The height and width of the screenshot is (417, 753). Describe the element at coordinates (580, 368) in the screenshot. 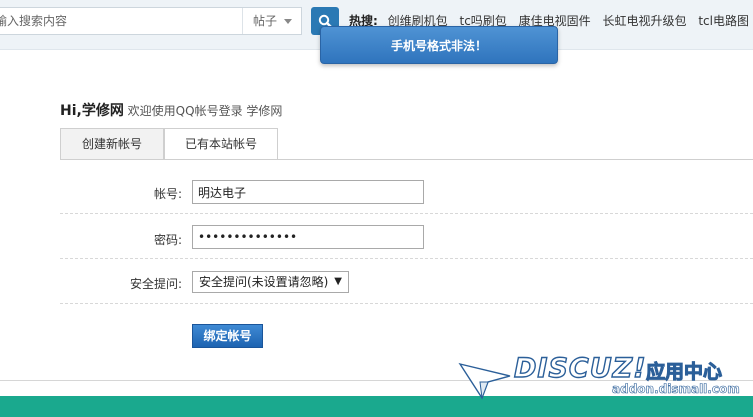

I see `watermark-logo-text: DISCUZ!` at that location.